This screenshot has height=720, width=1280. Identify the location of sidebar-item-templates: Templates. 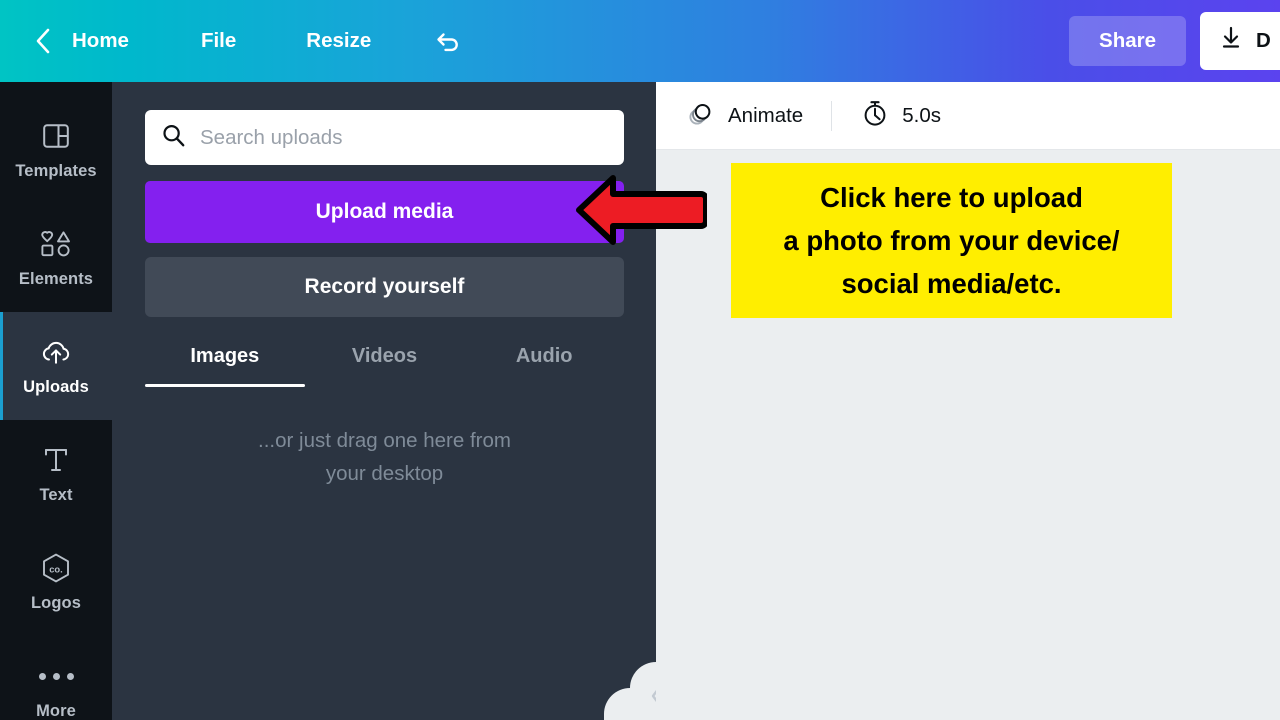
(56, 150).